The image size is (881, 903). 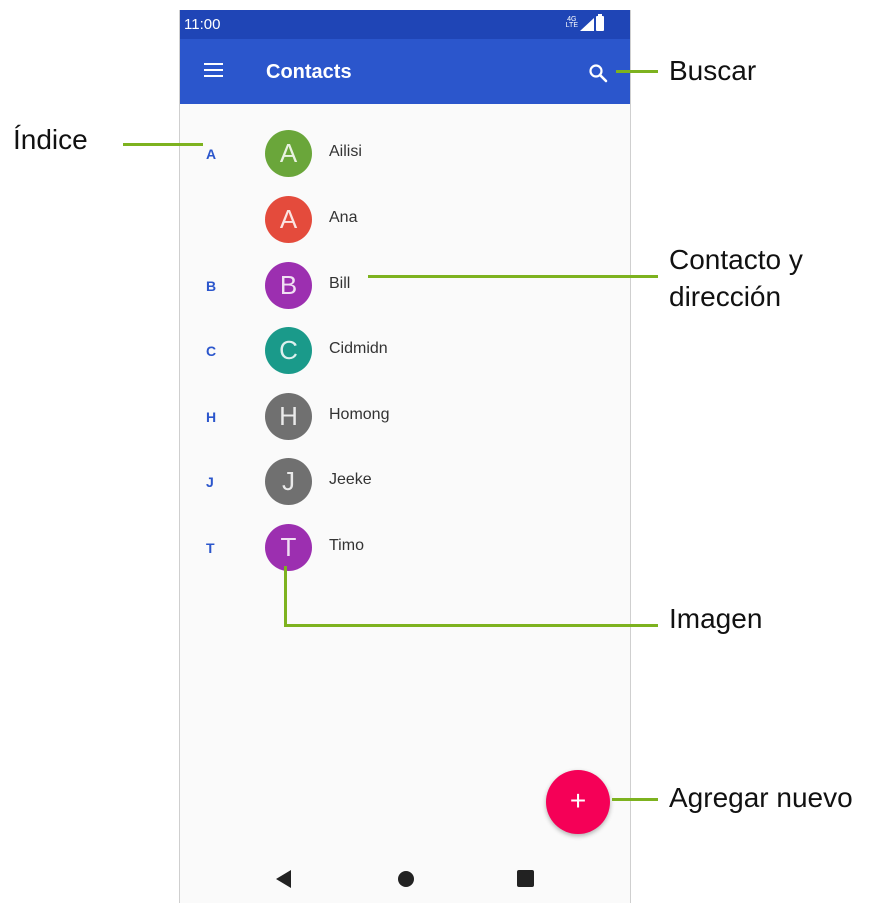 I want to click on callout-add-new: Agregar nuevo, so click(x=761, y=797).